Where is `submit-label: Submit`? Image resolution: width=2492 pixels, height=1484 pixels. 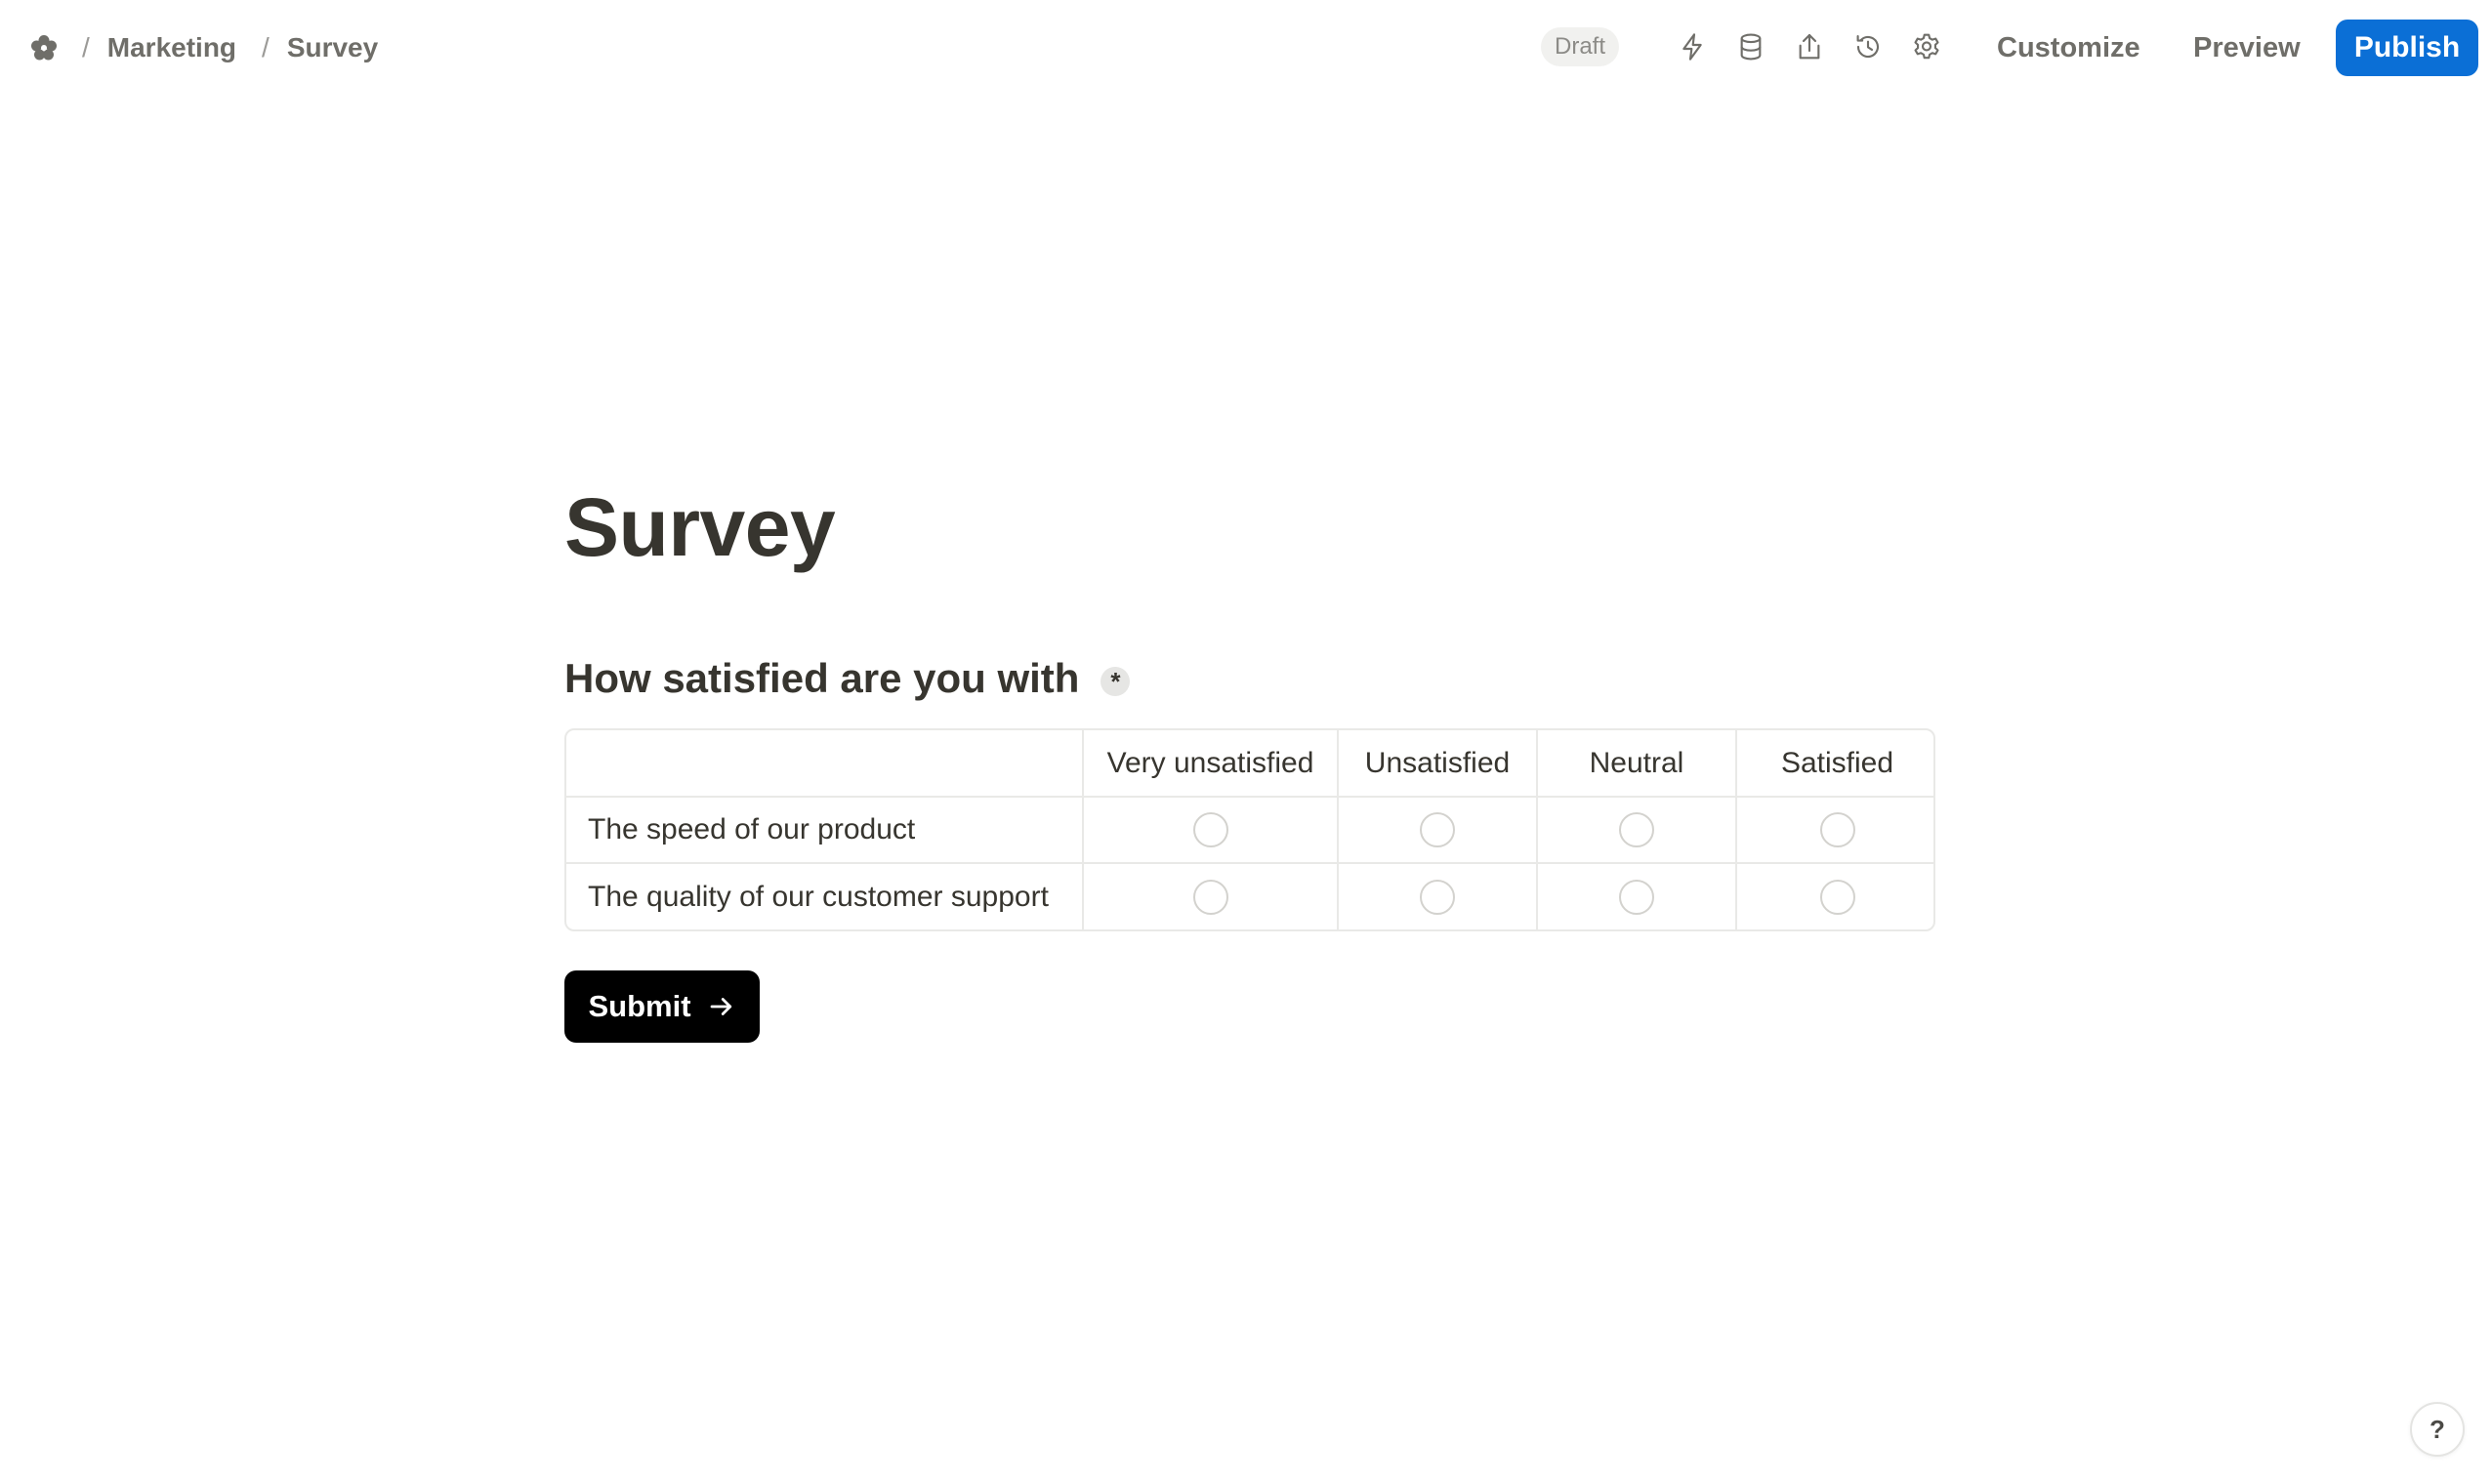 submit-label: Submit is located at coordinates (639, 1006).